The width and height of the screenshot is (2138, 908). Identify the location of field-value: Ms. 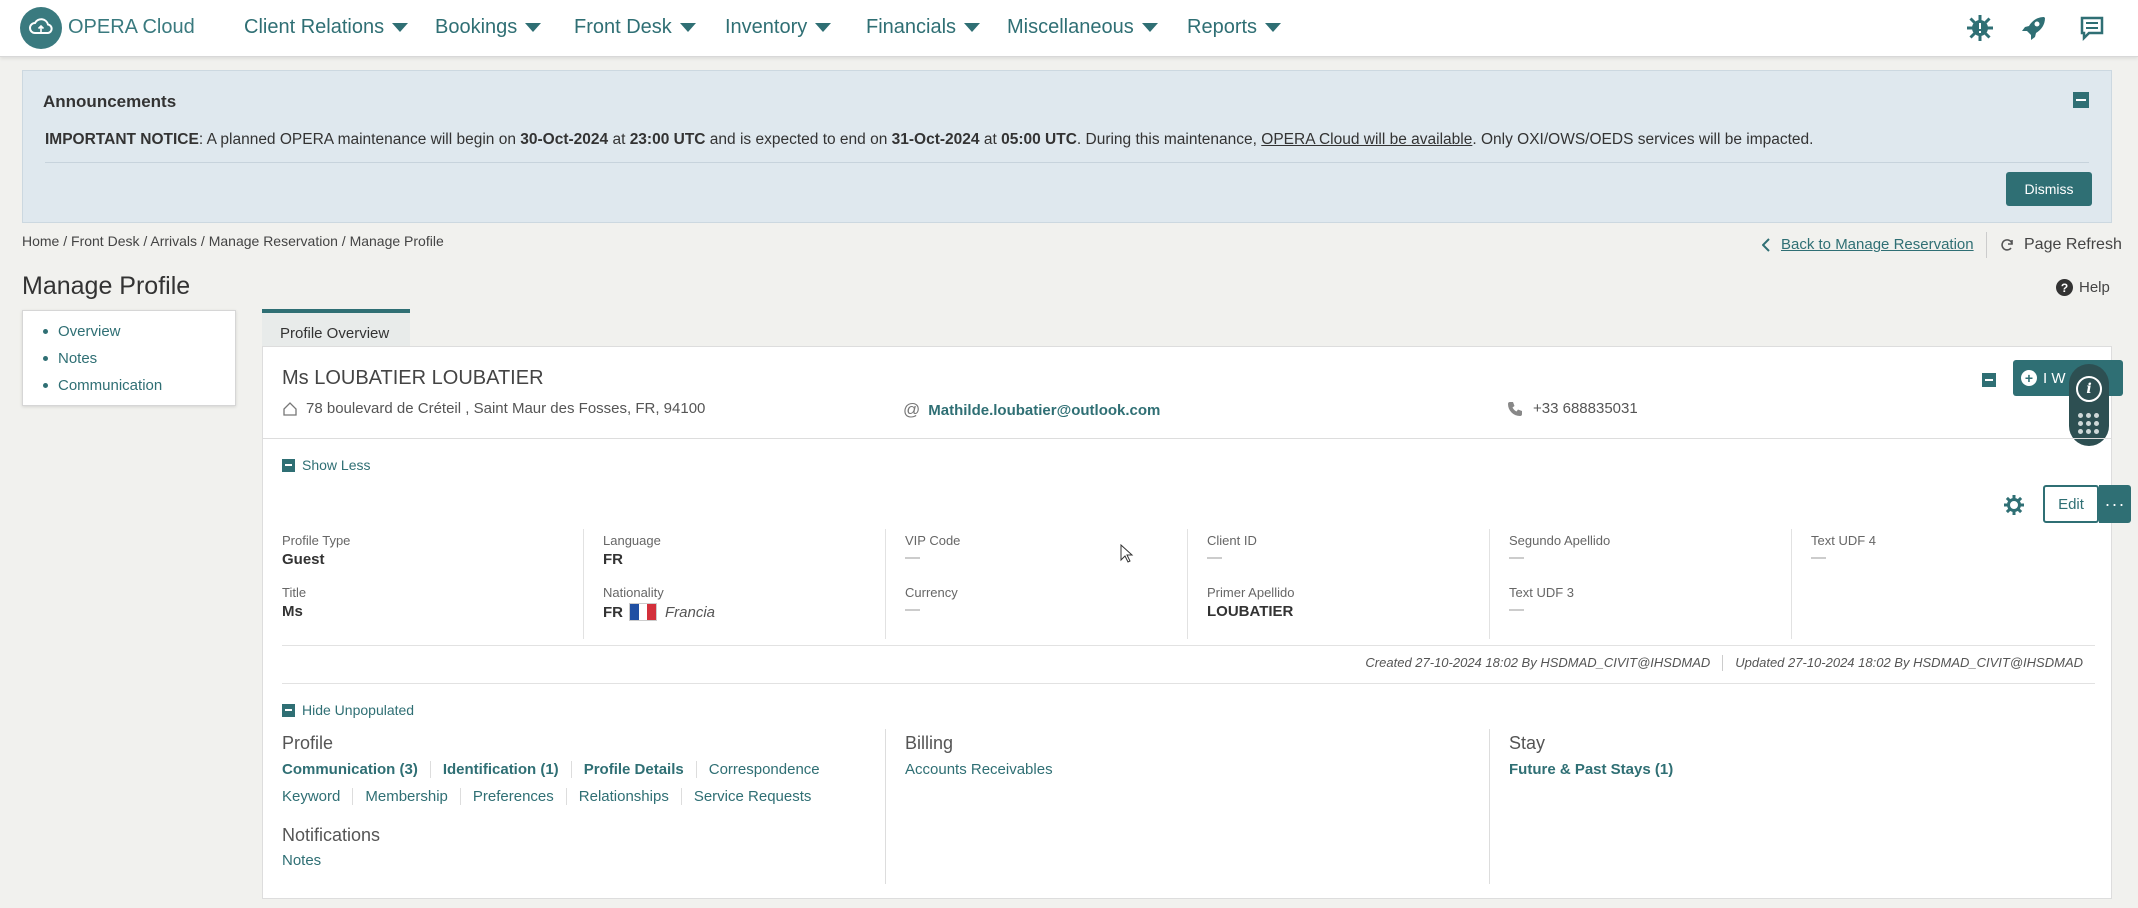
(292, 611).